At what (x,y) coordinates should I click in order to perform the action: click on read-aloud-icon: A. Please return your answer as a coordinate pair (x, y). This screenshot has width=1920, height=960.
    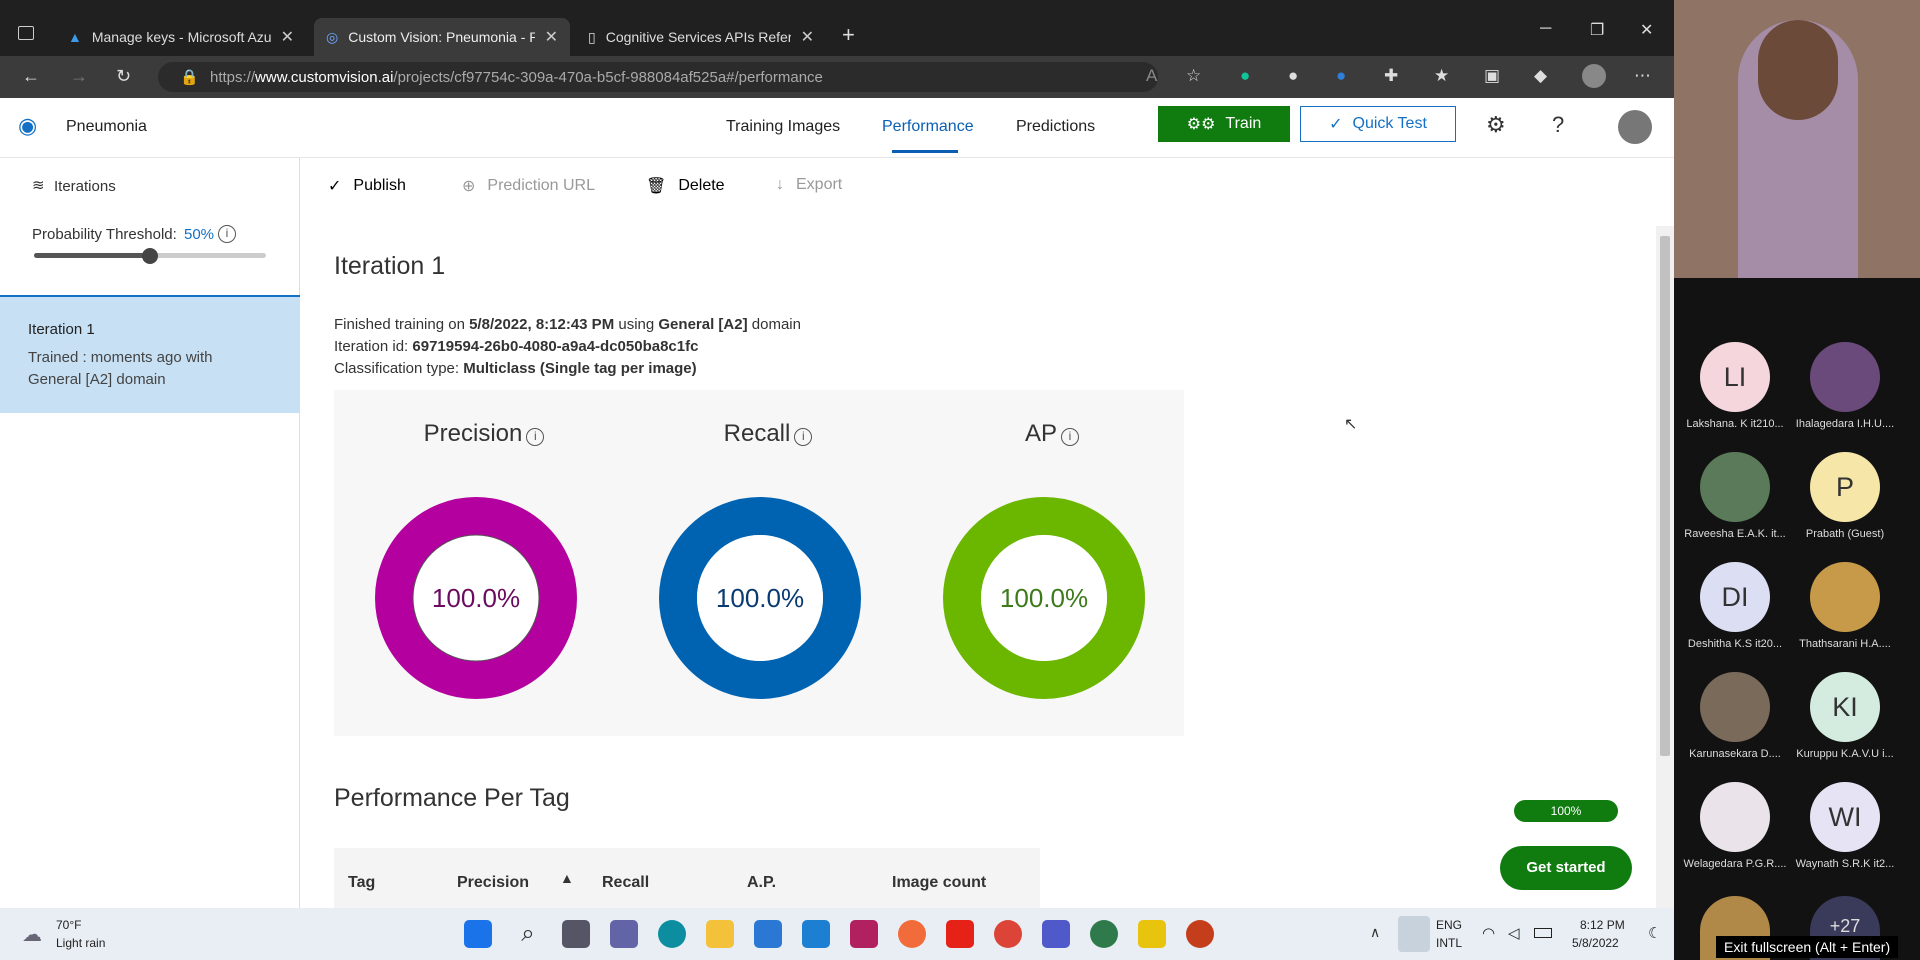
    Looking at the image, I should click on (1151, 76).